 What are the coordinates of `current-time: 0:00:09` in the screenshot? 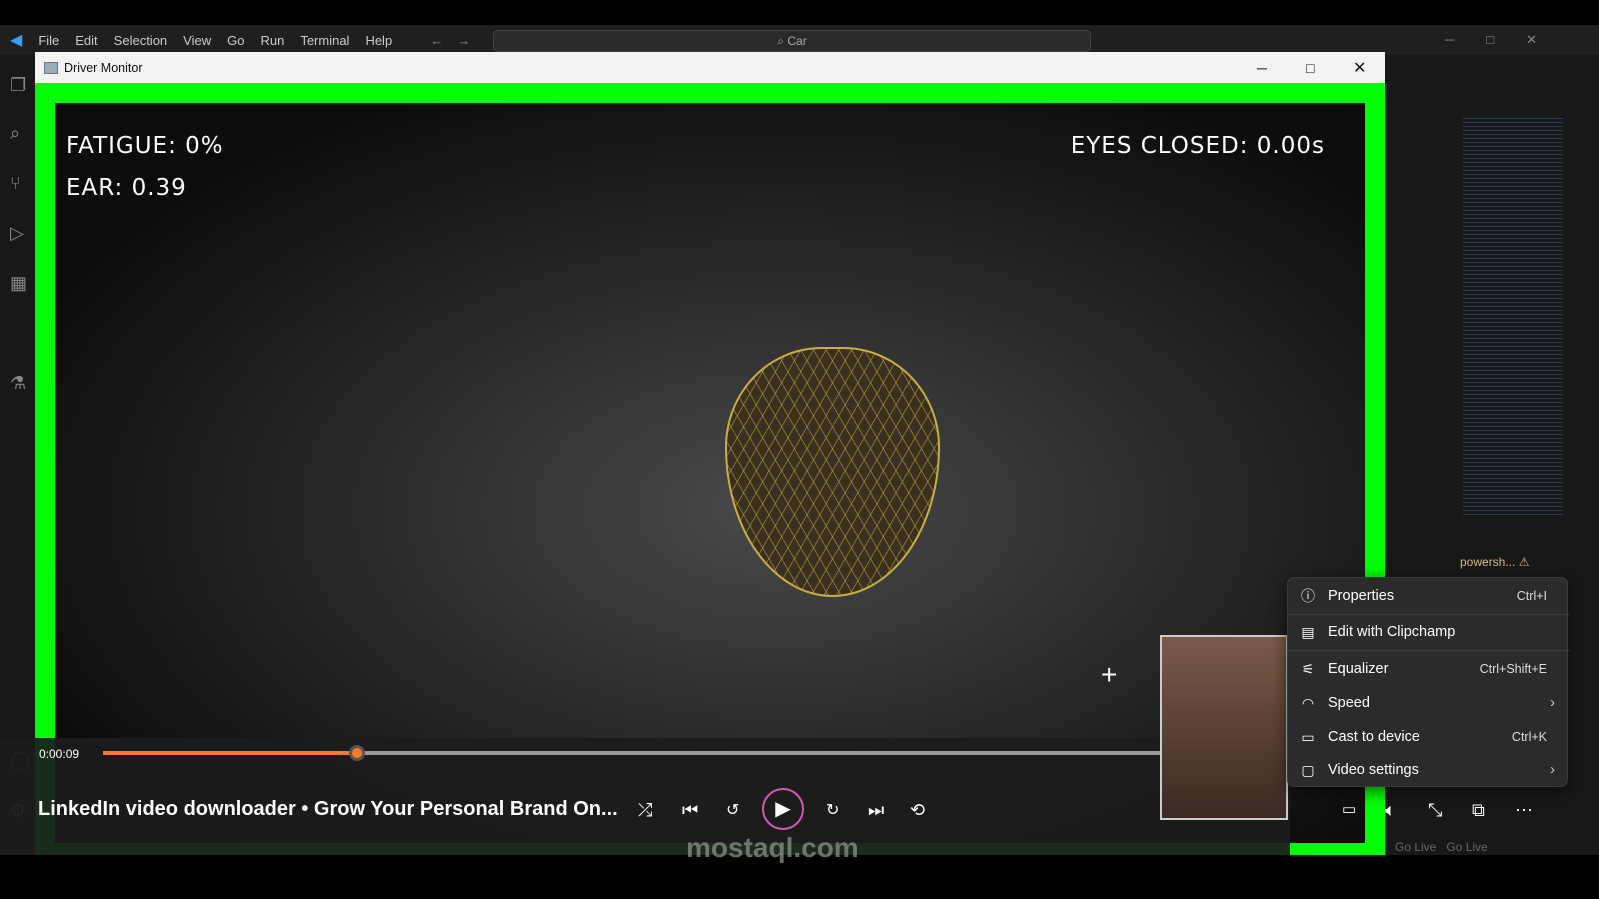 It's located at (59, 754).